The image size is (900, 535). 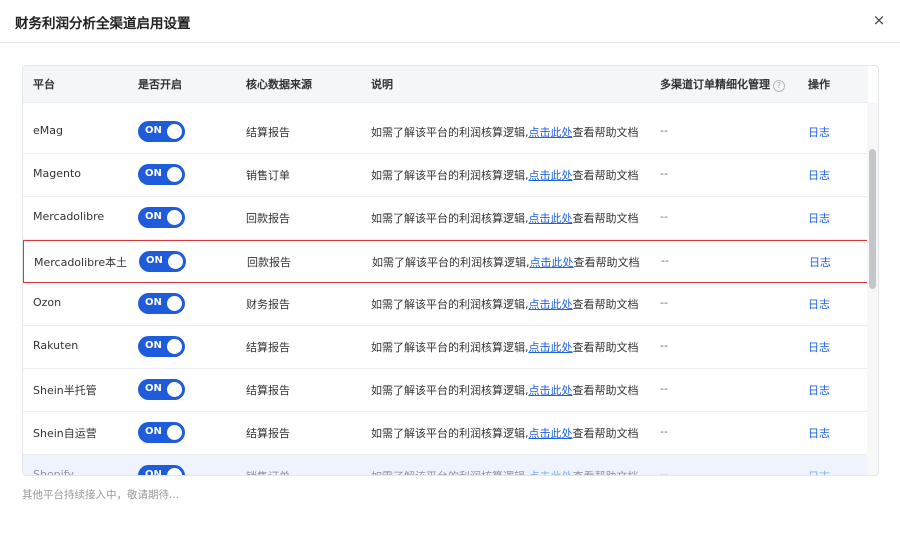 I want to click on header-fine-management: 多渠道订单精细化管理?, so click(x=722, y=84).